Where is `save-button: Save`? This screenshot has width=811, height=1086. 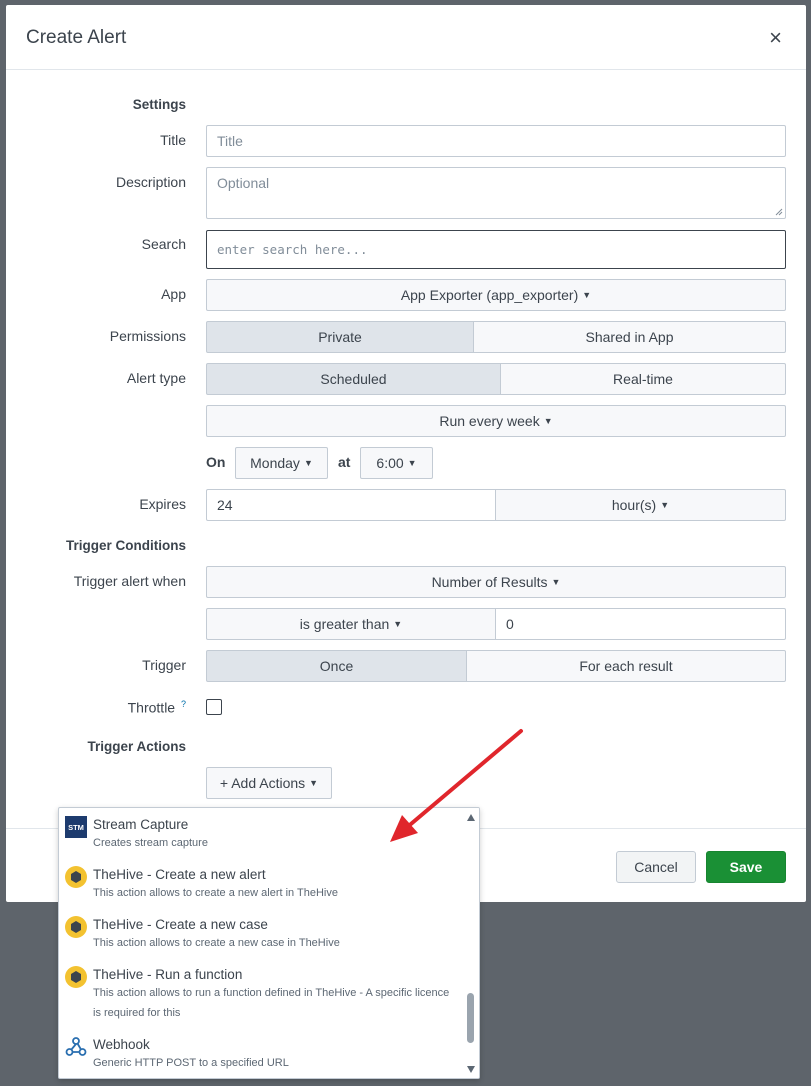
save-button: Save is located at coordinates (746, 867).